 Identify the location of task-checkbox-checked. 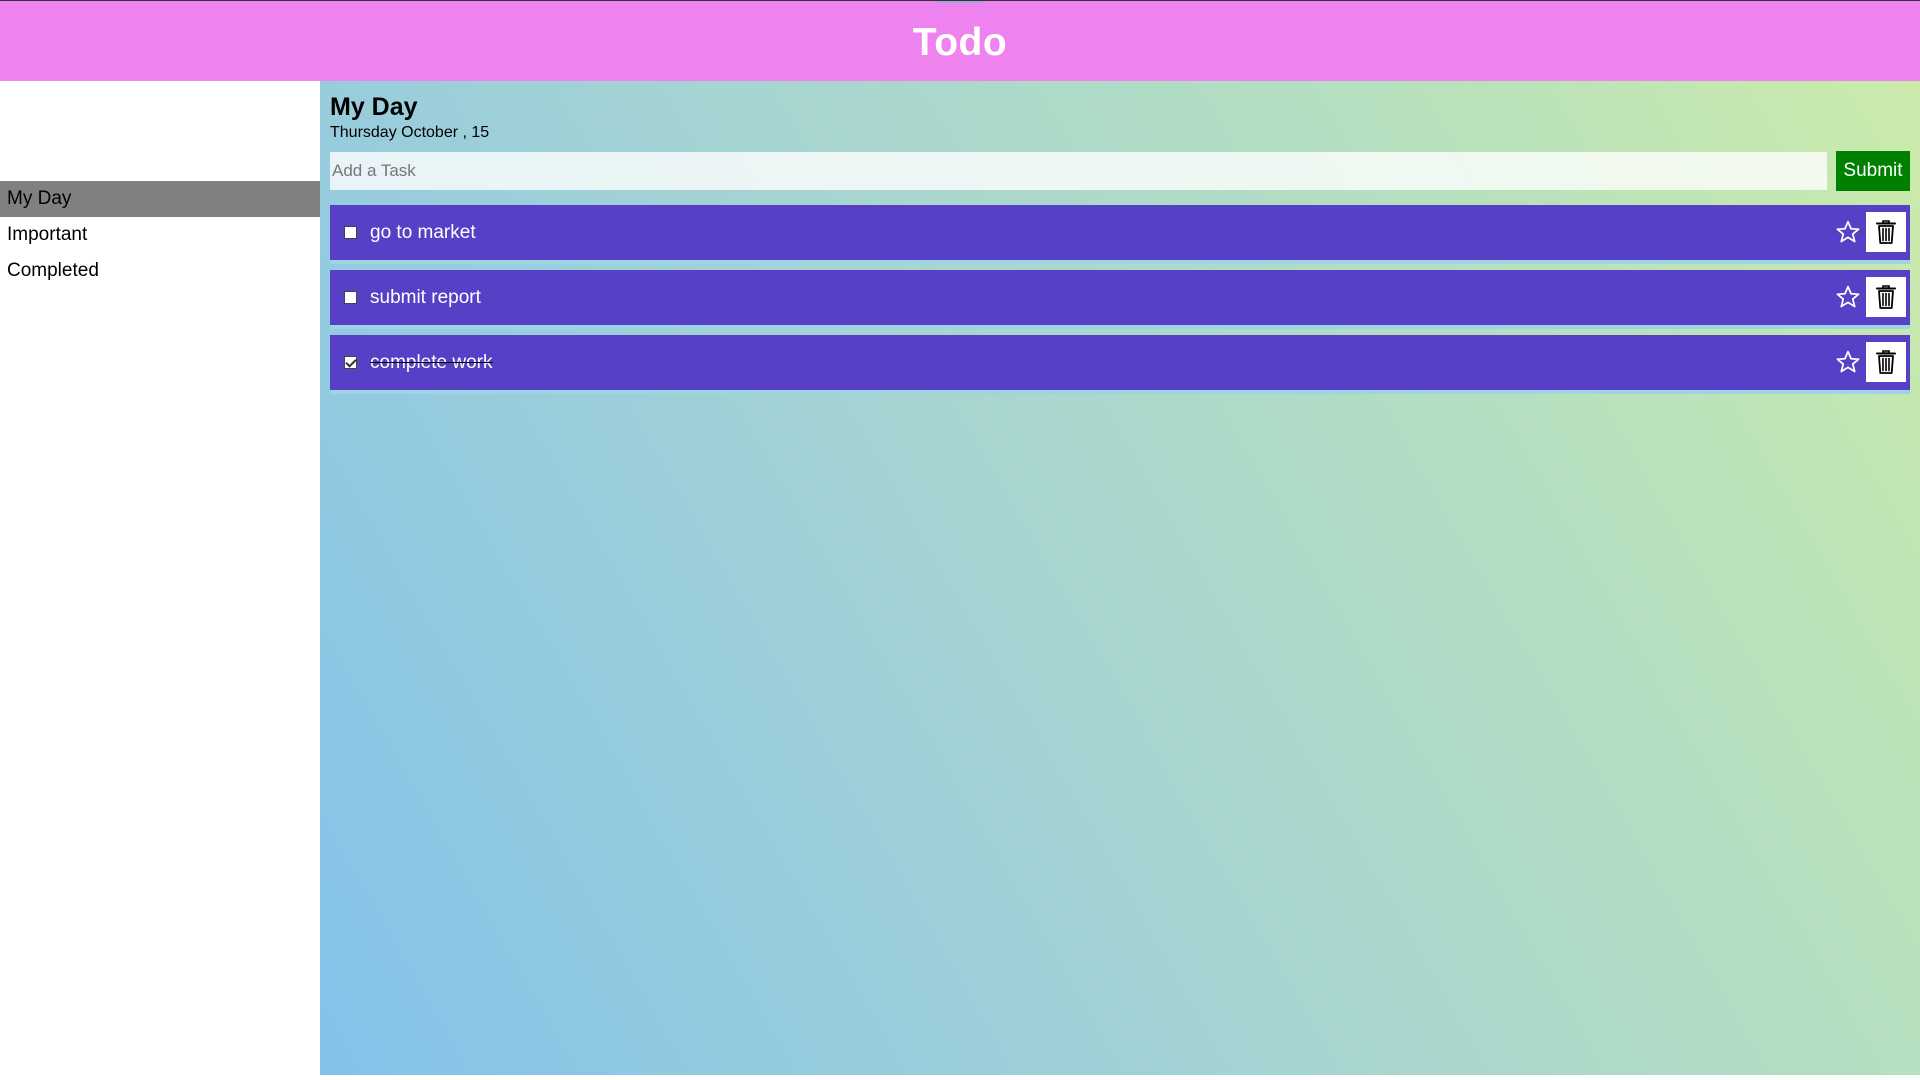
(350, 362).